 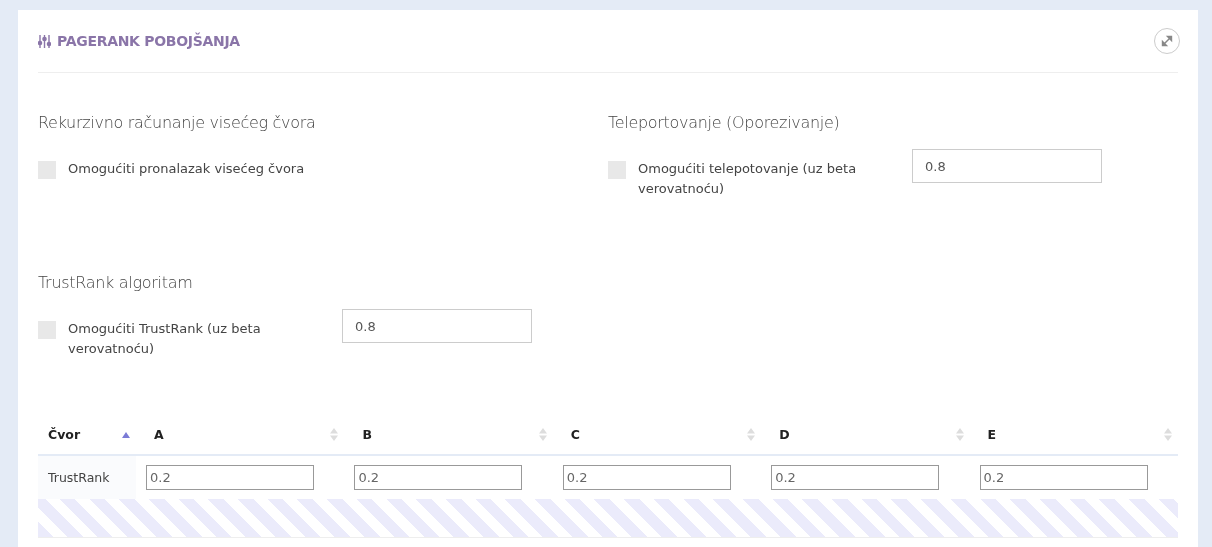 I want to click on panel-title: PAGERANK POBOJŠANJA, so click(x=148, y=41).